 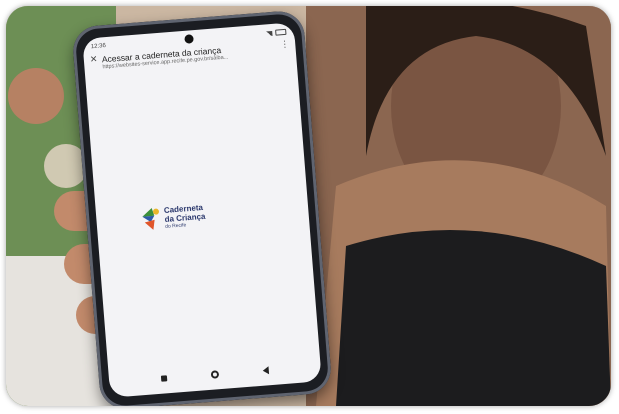 I want to click on app-logo: Caderneta da Criança do Recife, so click(x=173, y=217).